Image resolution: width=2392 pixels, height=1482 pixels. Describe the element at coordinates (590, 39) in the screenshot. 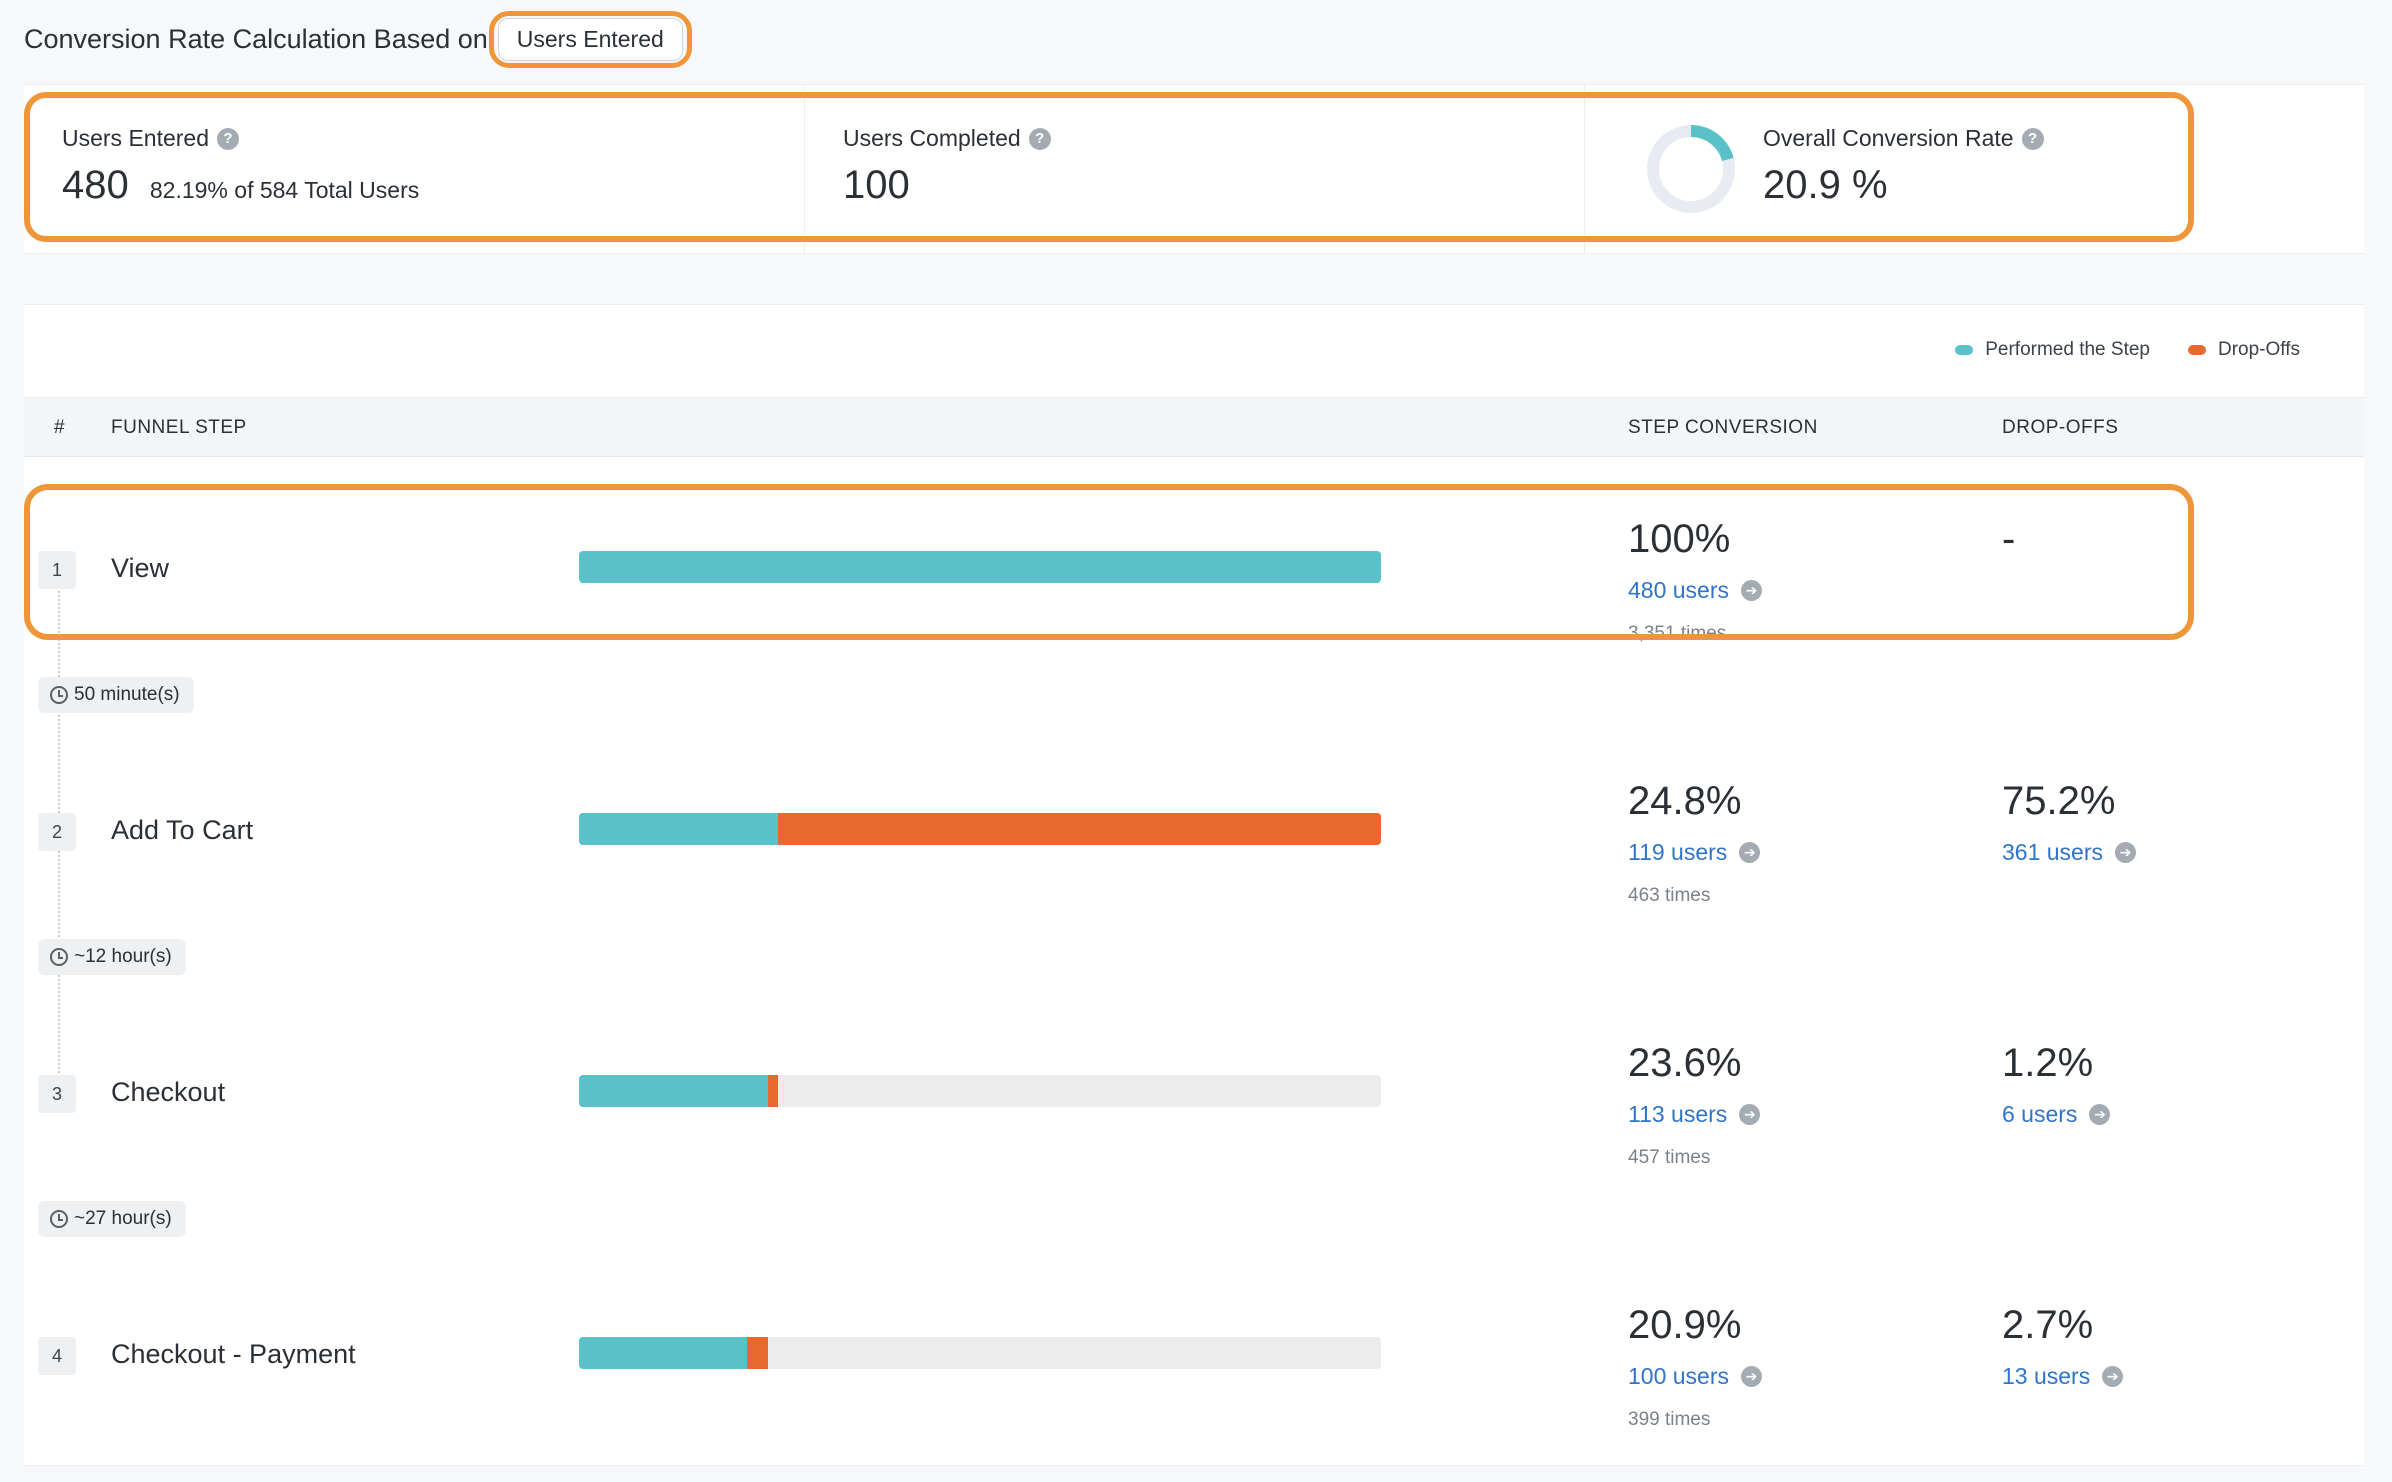

I see `conversion-basis-selector: Users Entered` at that location.